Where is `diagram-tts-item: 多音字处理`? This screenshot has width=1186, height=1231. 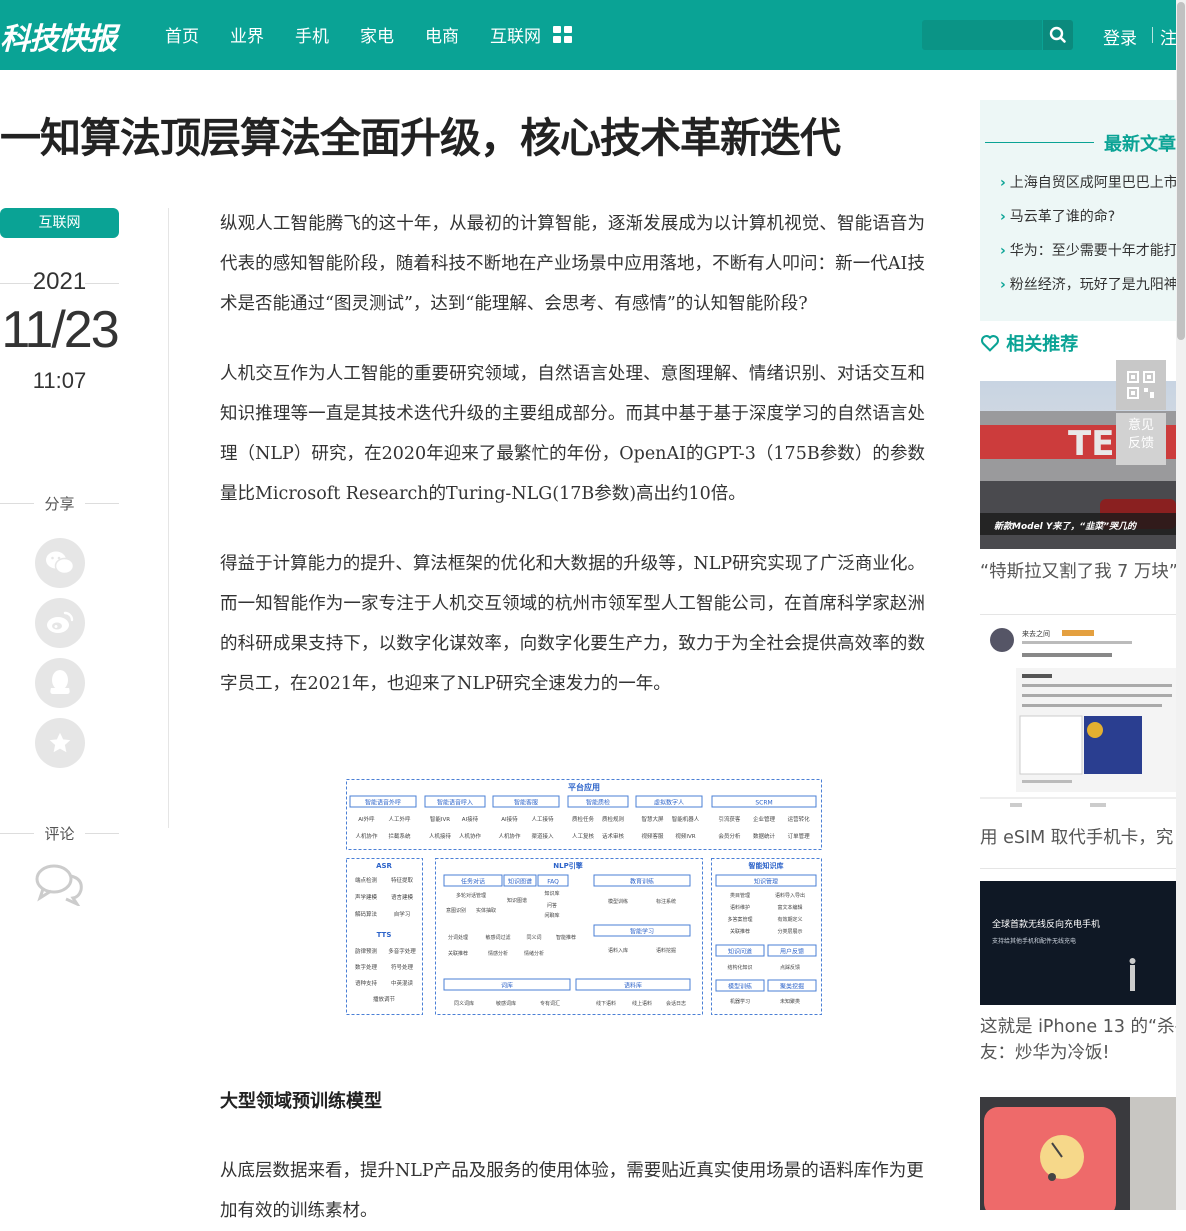 diagram-tts-item: 多音字处理 is located at coordinates (402, 951).